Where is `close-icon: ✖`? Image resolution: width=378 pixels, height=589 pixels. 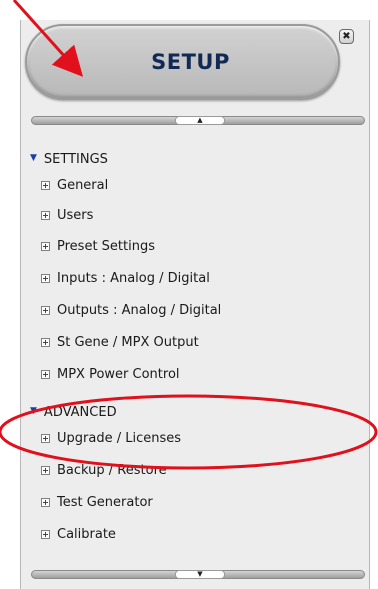 close-icon: ✖ is located at coordinates (346, 36).